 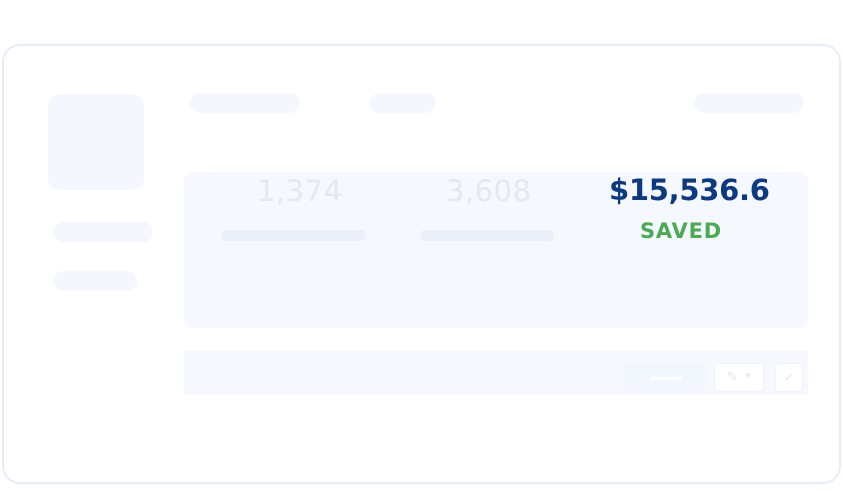 I want to click on confirm-button: ✓, so click(x=789, y=377).